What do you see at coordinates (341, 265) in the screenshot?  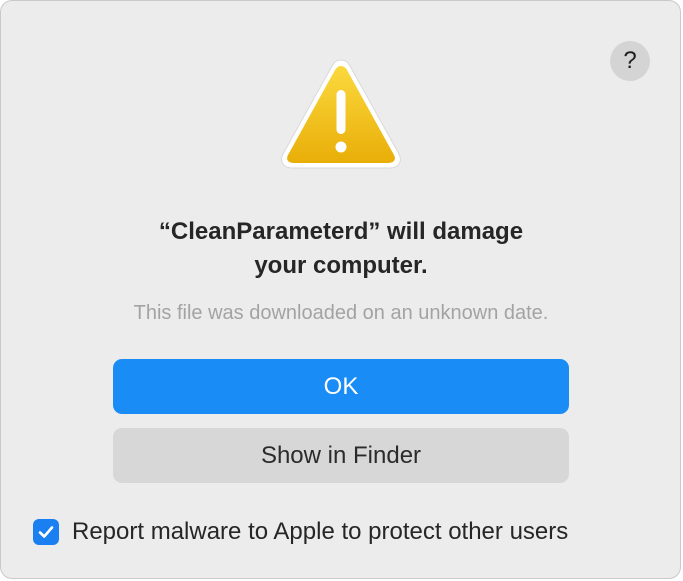 I see `alert-title-line2: your computer.` at bounding box center [341, 265].